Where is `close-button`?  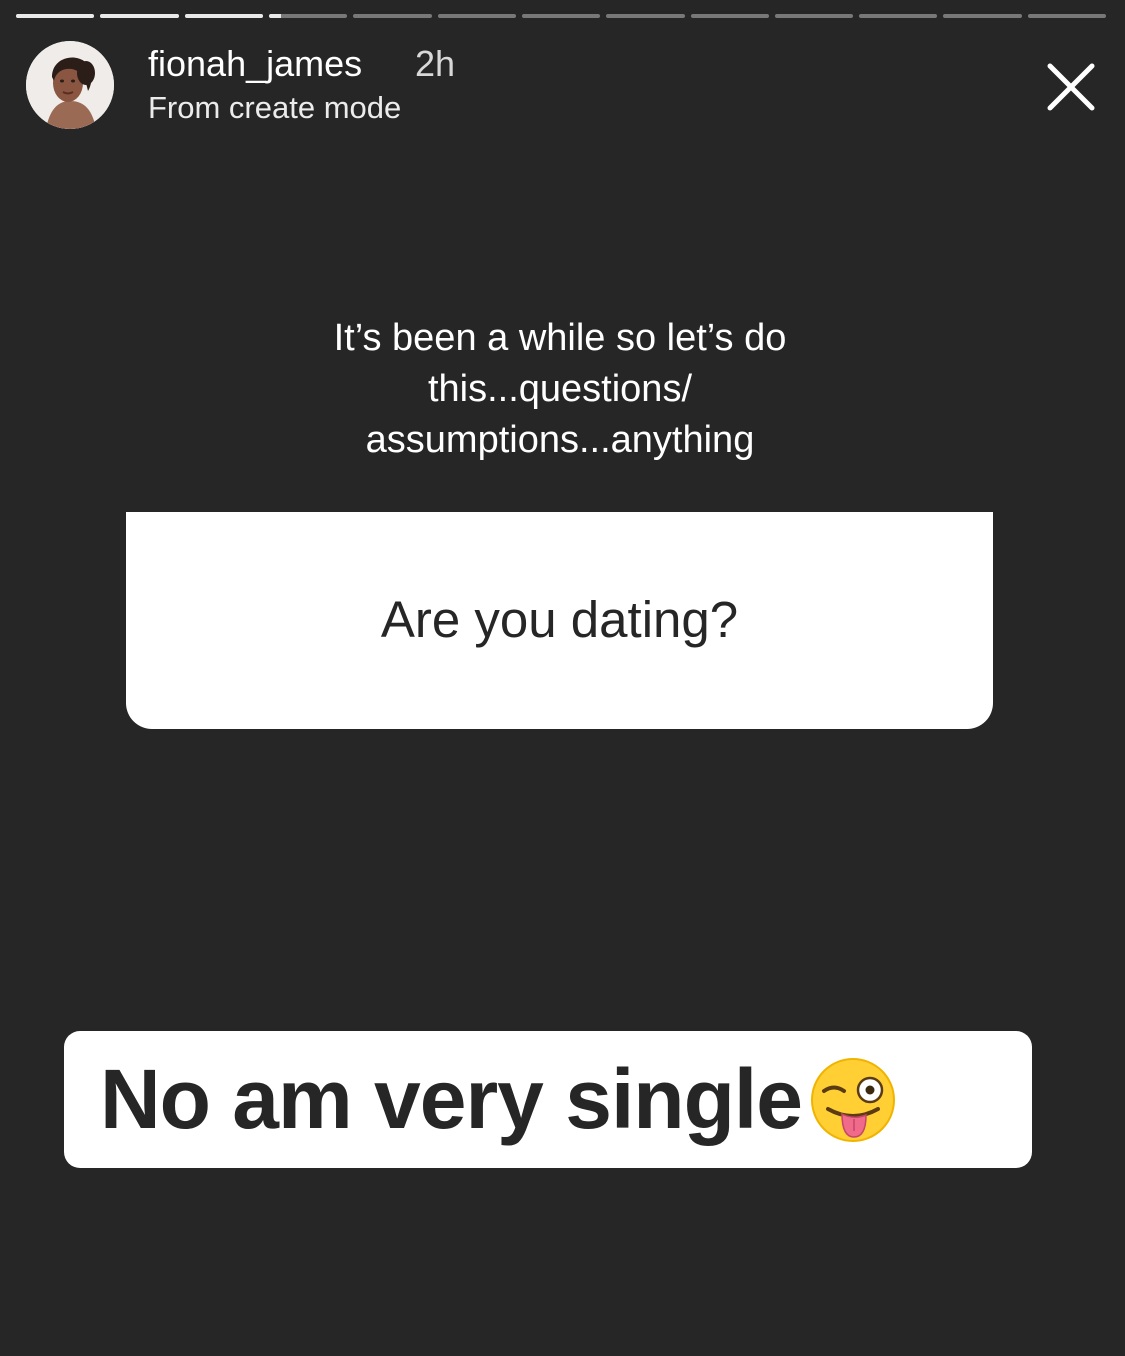 close-button is located at coordinates (1071, 87).